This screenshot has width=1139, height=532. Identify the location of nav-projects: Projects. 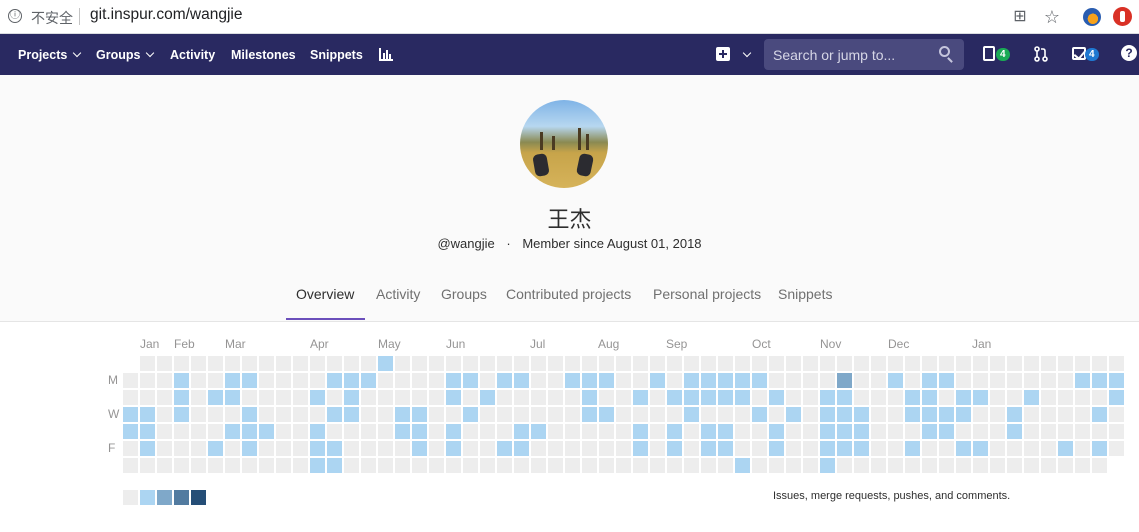
(50, 54).